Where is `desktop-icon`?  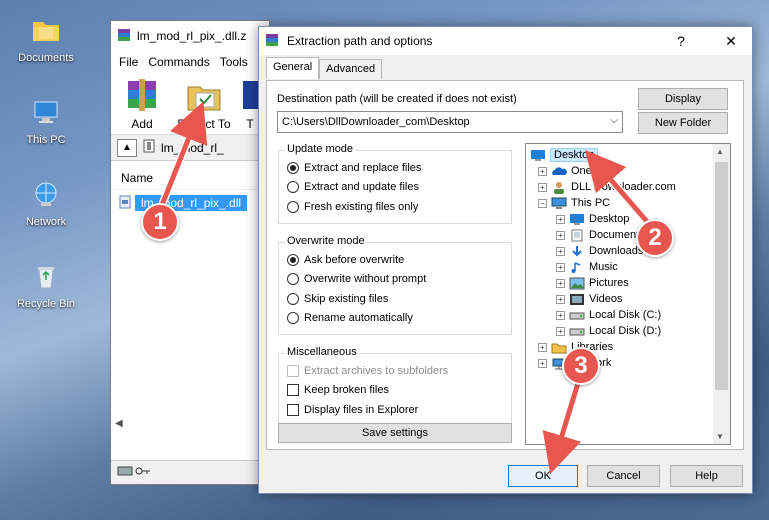 desktop-icon is located at coordinates (577, 219).